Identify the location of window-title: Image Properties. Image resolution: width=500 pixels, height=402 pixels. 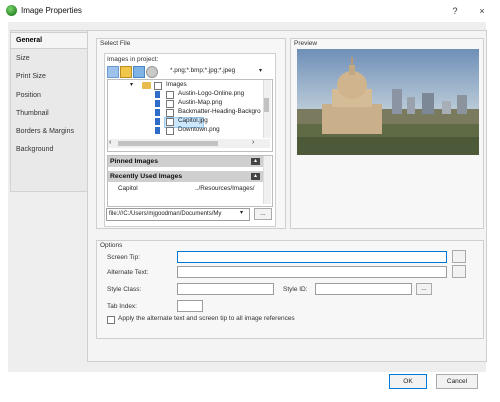
(51, 10).